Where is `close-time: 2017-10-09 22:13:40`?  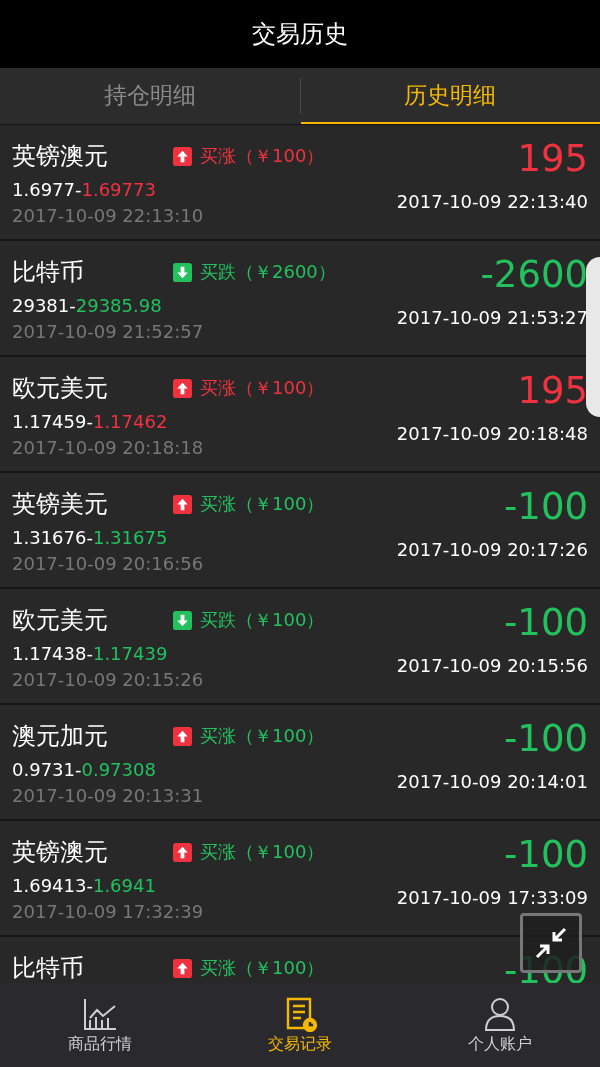 close-time: 2017-10-09 22:13:40 is located at coordinates (492, 201).